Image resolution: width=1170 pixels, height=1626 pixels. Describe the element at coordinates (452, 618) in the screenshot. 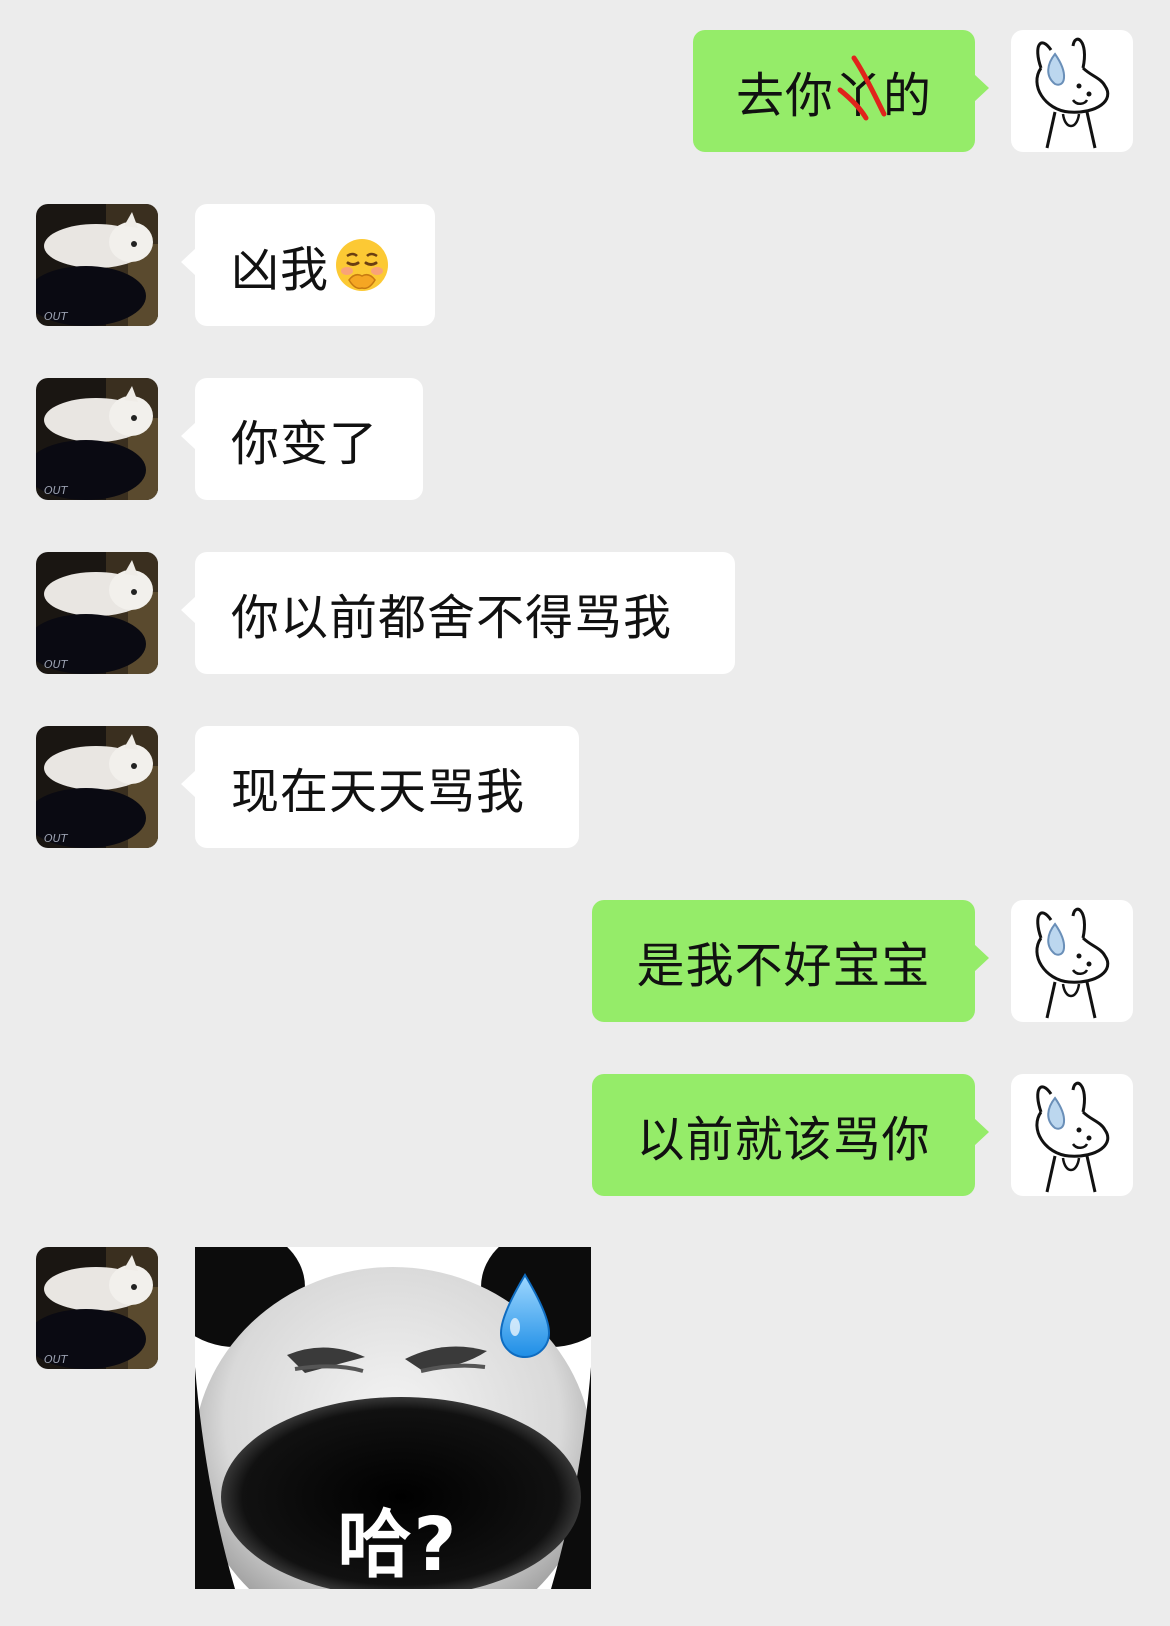

I see `message-text: 你以前都舍不得骂我` at that location.